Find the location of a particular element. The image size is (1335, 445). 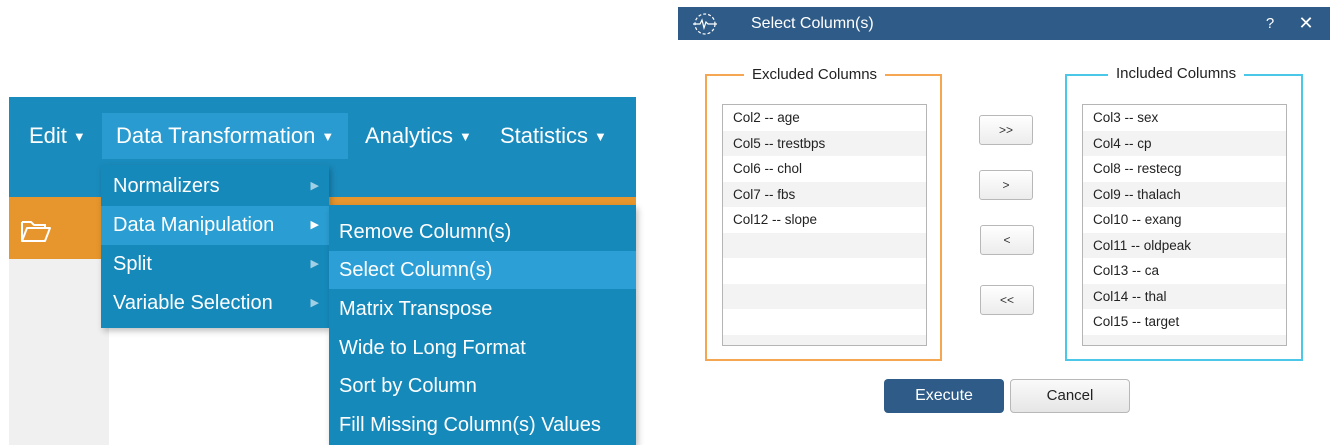

dialog-title: Select Column(s) is located at coordinates (812, 23).